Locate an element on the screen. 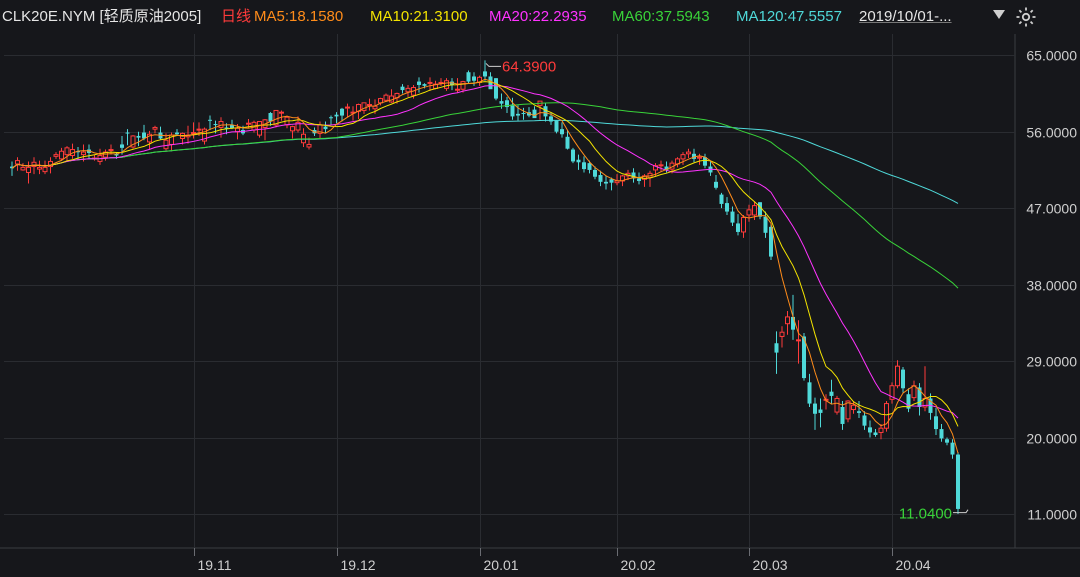 The width and height of the screenshot is (1080, 577). x-axis-ticks: 19.11 19.12 20.01 20.02 20.03 20.04 is located at coordinates (562, 560).